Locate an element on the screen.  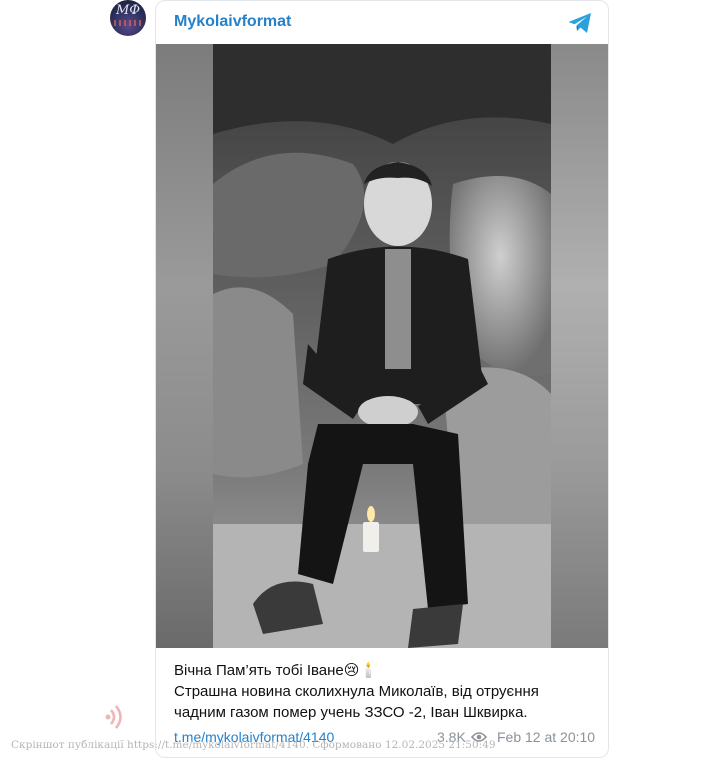
photo-blur-right is located at coordinates (579, 346).